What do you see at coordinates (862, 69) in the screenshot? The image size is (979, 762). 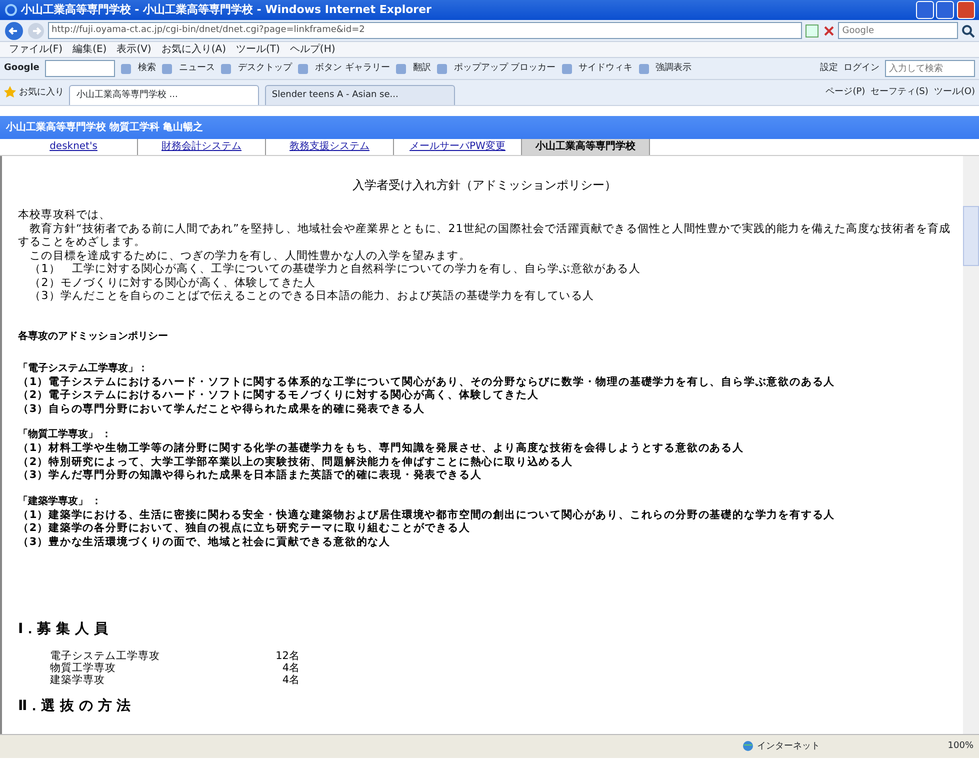 I see `toolbar-button: ログイン` at bounding box center [862, 69].